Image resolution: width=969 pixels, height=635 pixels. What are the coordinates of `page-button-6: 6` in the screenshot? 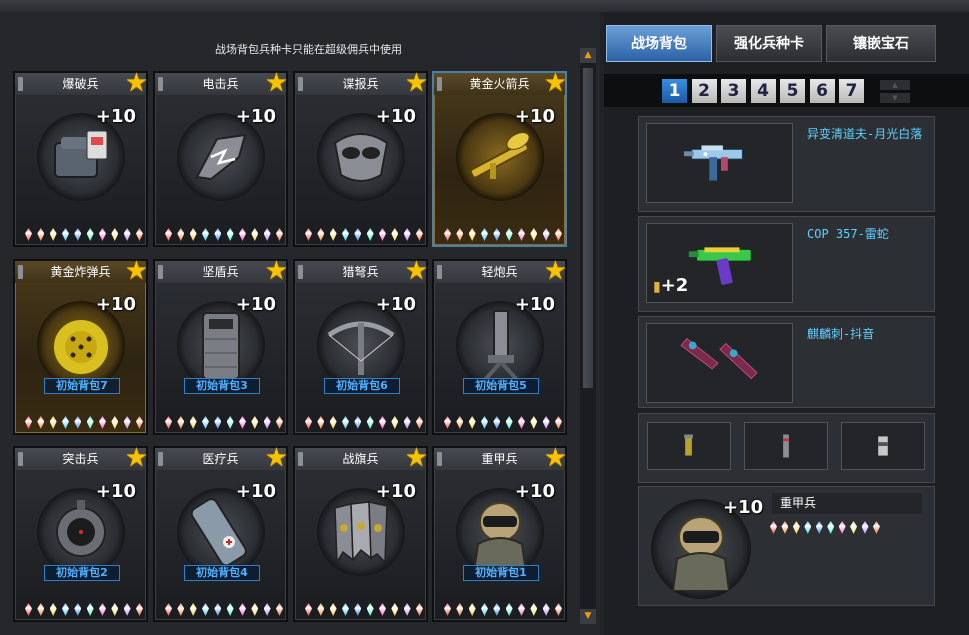 It's located at (822, 91).